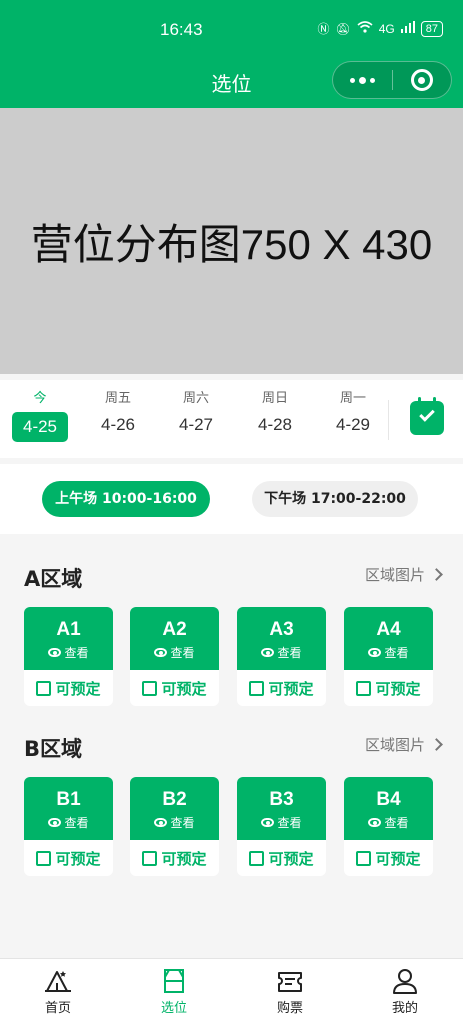 This screenshot has height=1024, width=463. I want to click on date-item-3: 周日 4-28, so click(275, 417).